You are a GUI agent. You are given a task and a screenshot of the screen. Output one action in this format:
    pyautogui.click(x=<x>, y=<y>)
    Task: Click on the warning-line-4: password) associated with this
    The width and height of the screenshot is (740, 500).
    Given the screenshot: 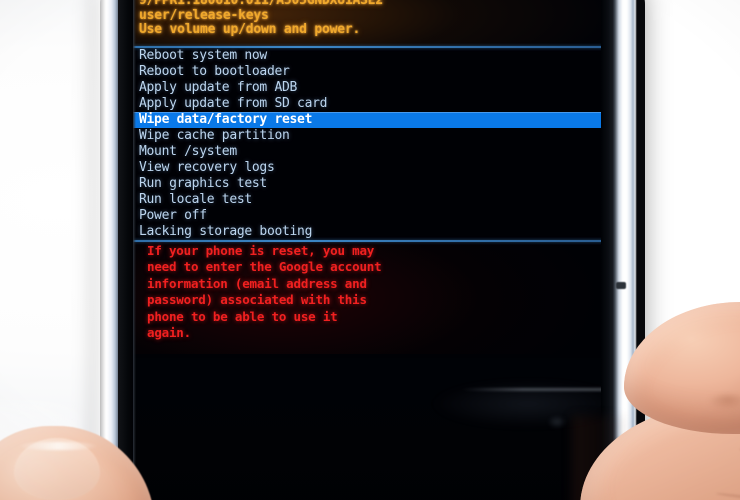 What is the action you would take?
    pyautogui.click(x=257, y=300)
    